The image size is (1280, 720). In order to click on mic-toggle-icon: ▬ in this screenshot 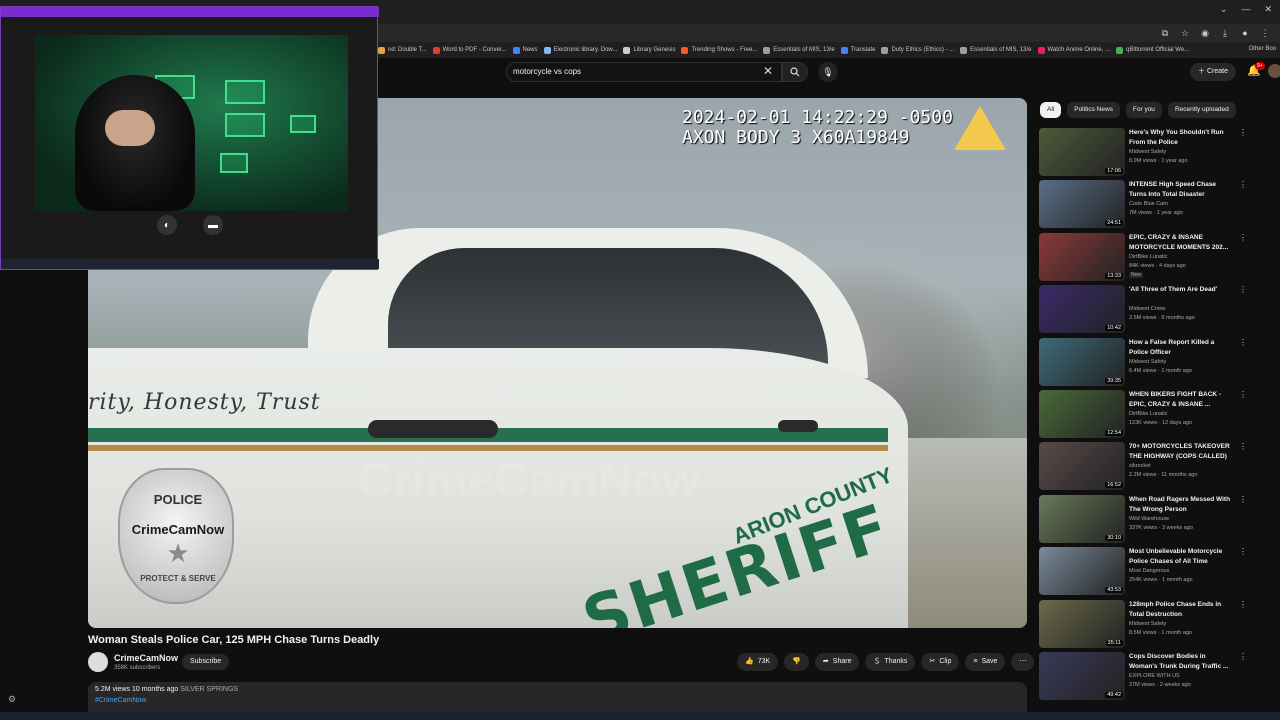, I will do `click(213, 225)`.